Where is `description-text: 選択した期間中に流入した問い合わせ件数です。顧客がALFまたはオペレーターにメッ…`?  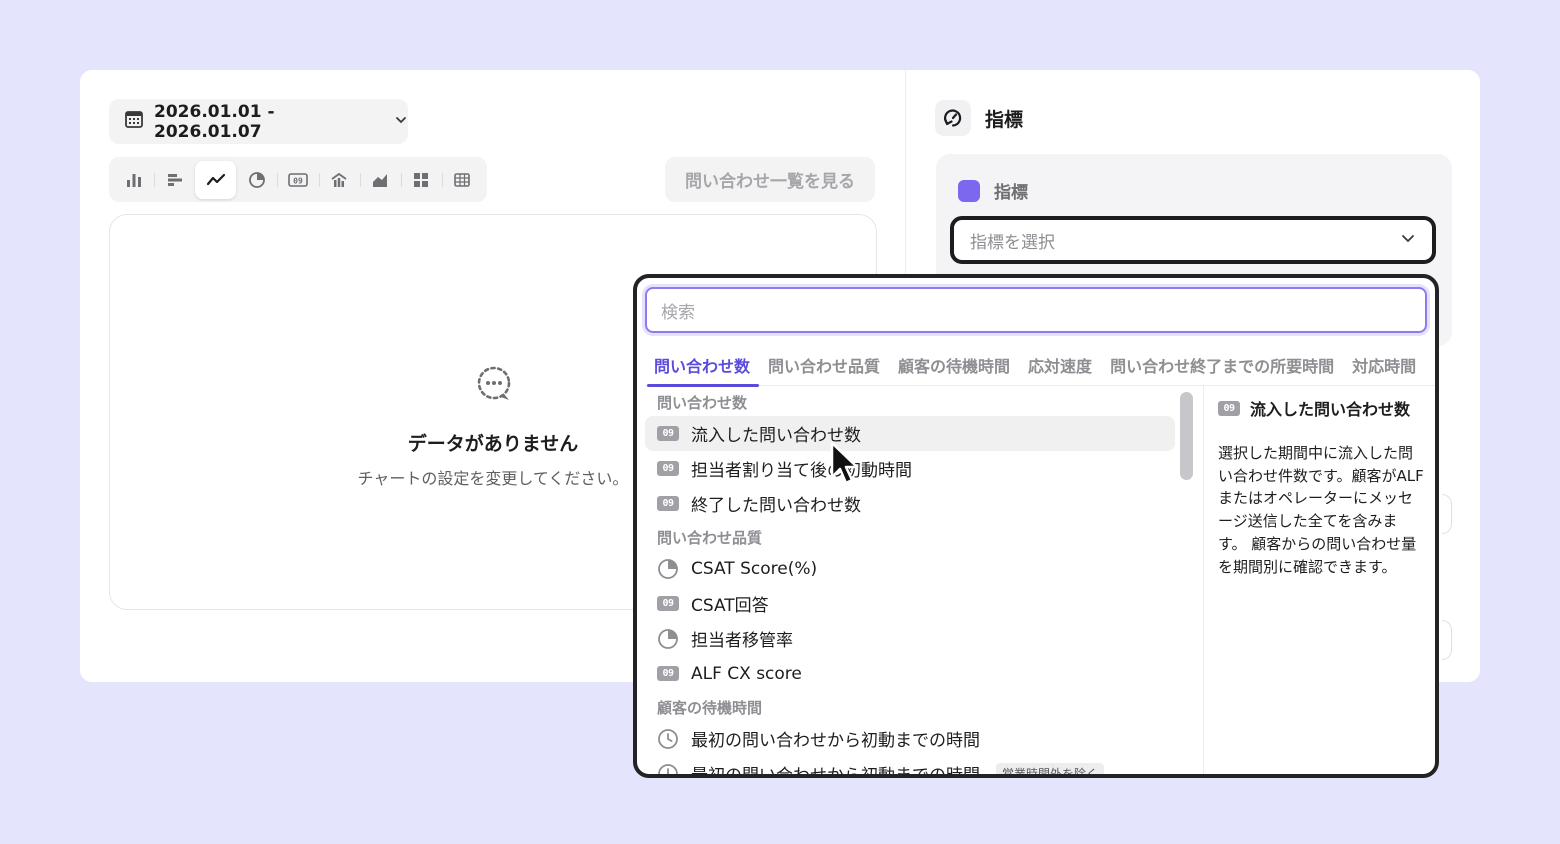
description-text: 選択した期間中に流入した問い合わせ件数です。顧客がALFまたはオペレーターにメッ… is located at coordinates (1321, 510).